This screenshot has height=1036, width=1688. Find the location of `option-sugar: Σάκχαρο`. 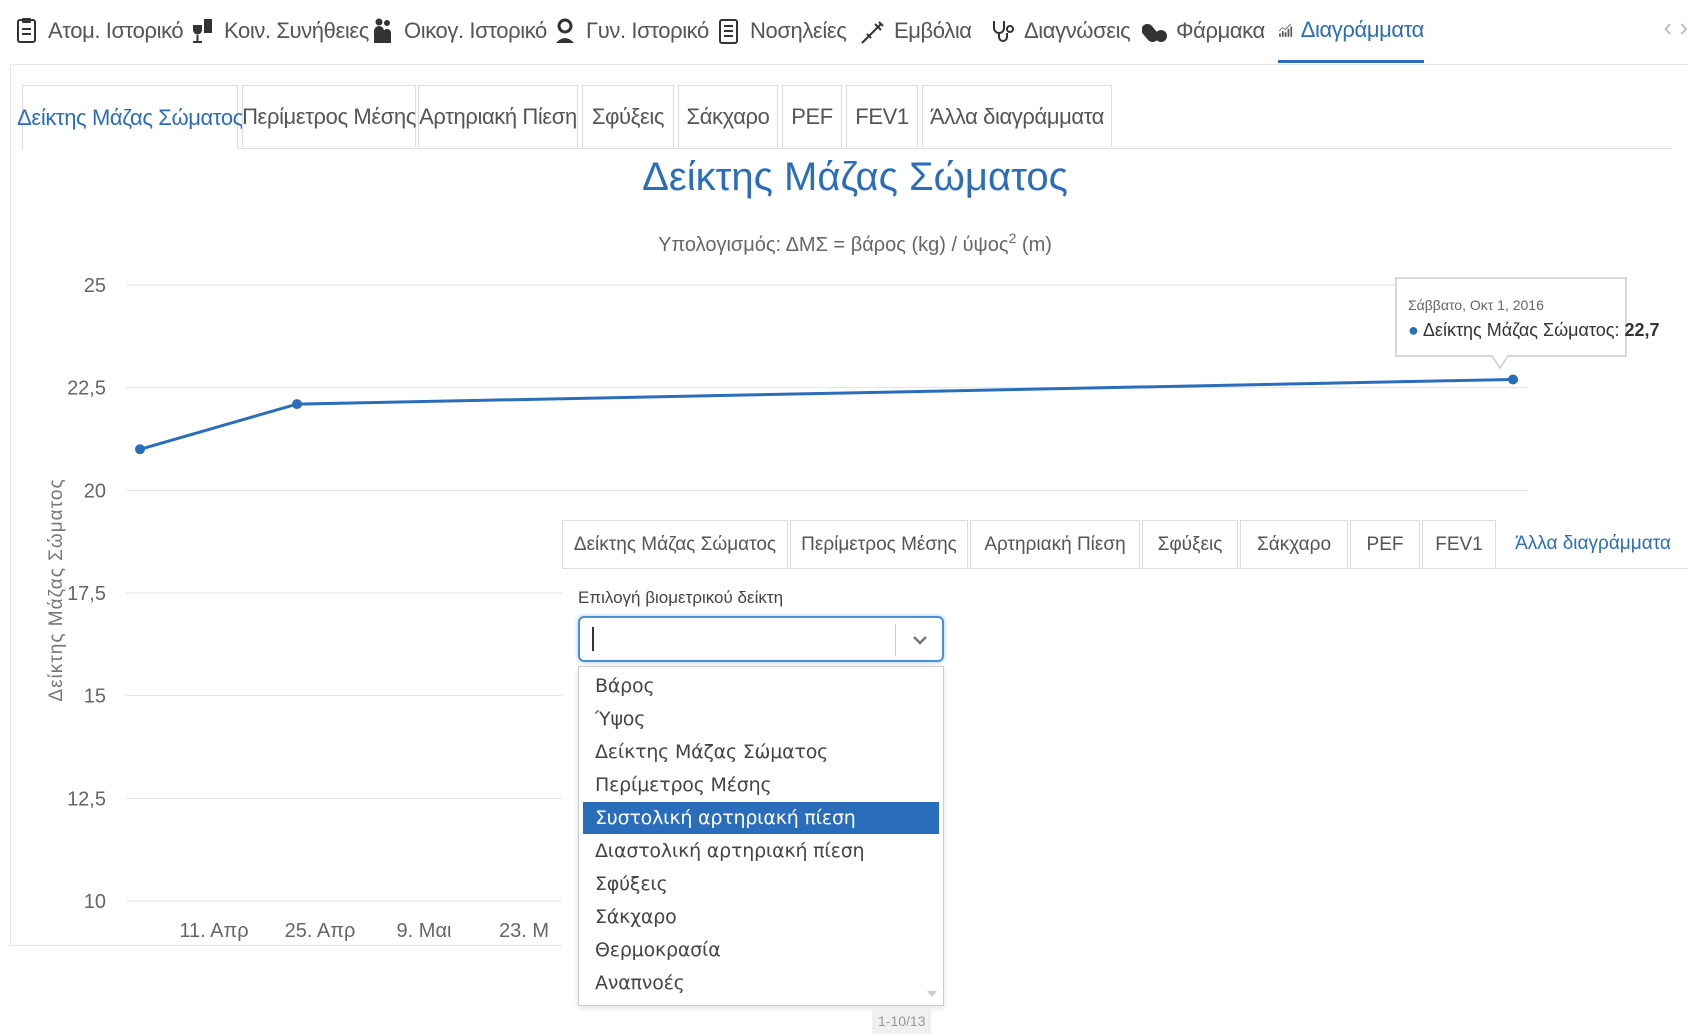

option-sugar: Σάκχαρο is located at coordinates (761, 917).